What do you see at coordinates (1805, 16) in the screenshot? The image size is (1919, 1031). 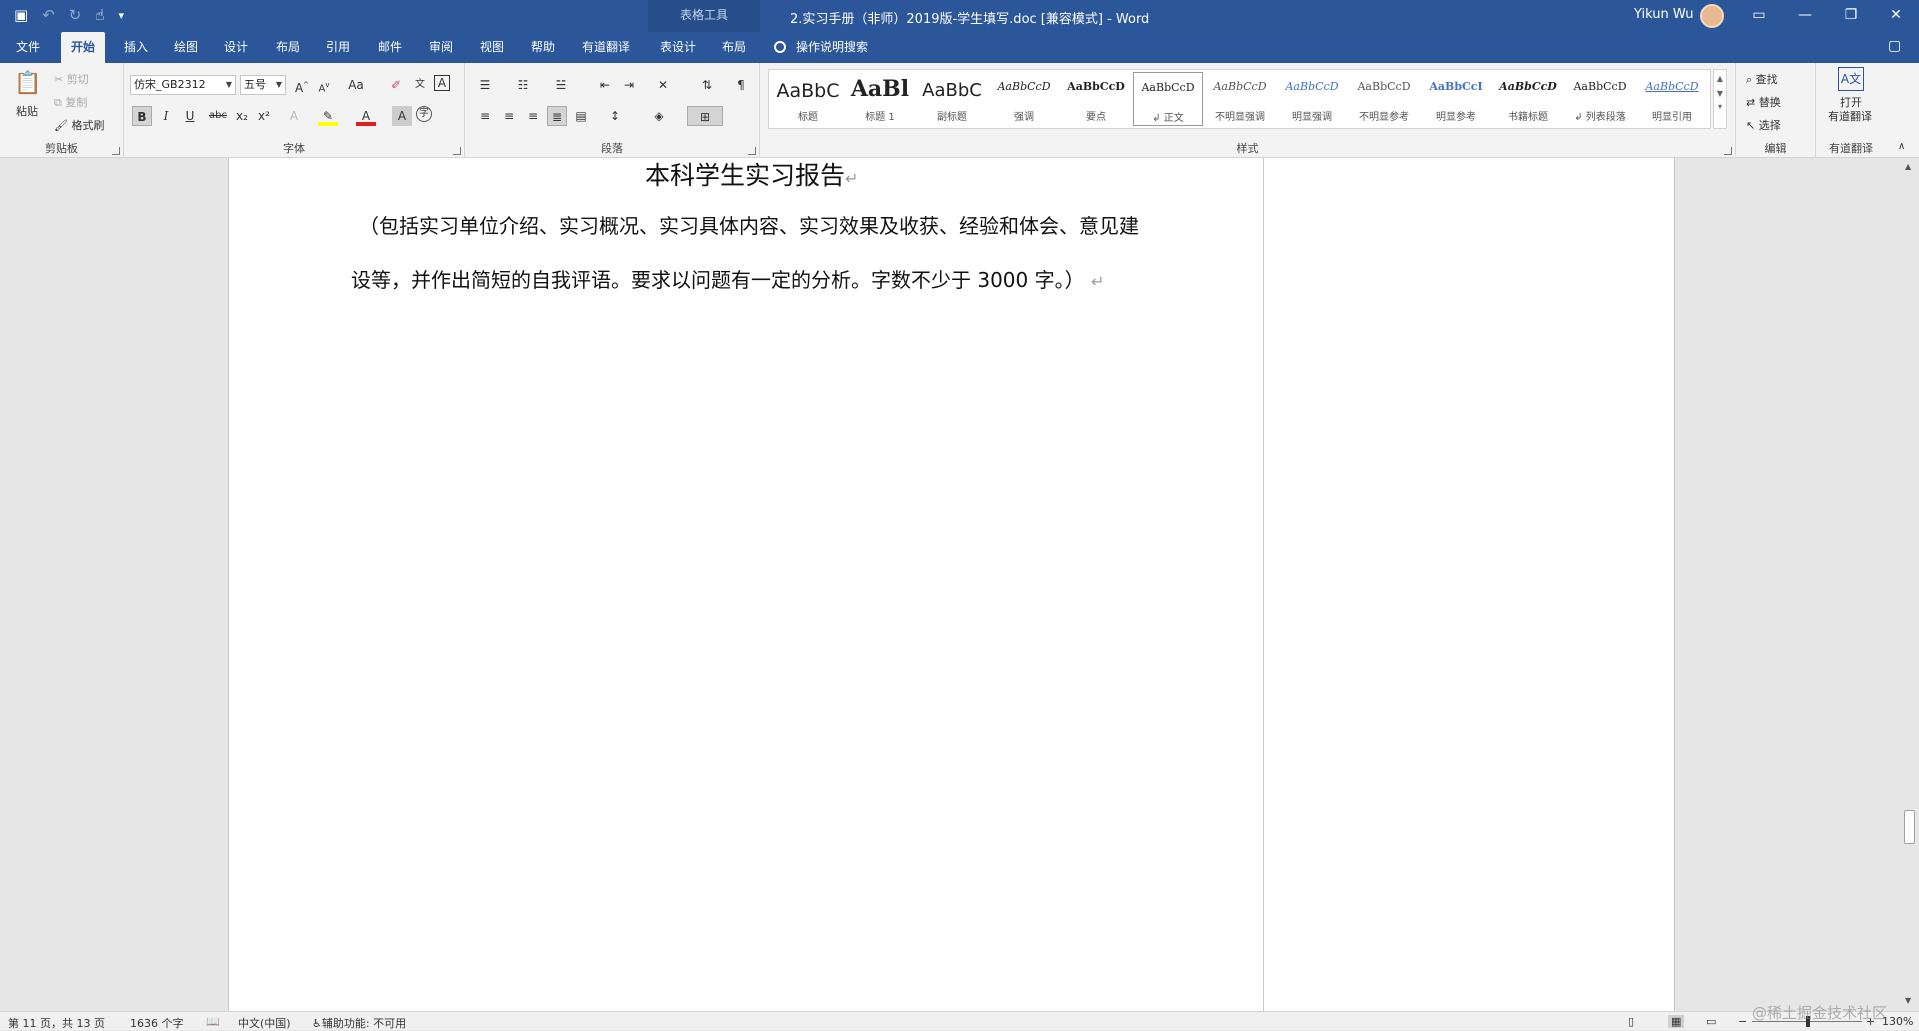 I see `minimize-icon: —` at bounding box center [1805, 16].